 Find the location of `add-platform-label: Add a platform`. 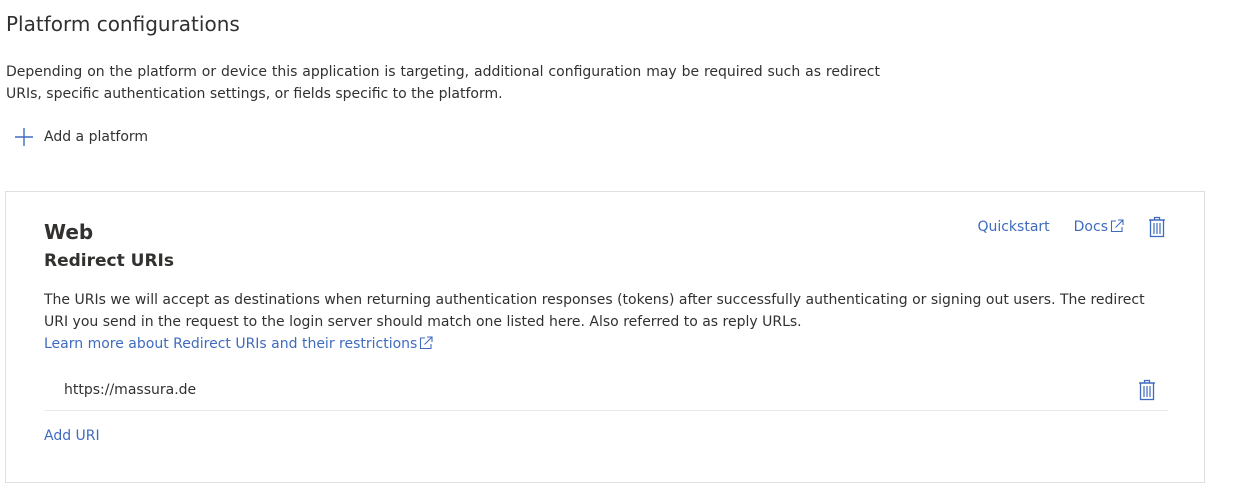

add-platform-label: Add a platform is located at coordinates (96, 137).